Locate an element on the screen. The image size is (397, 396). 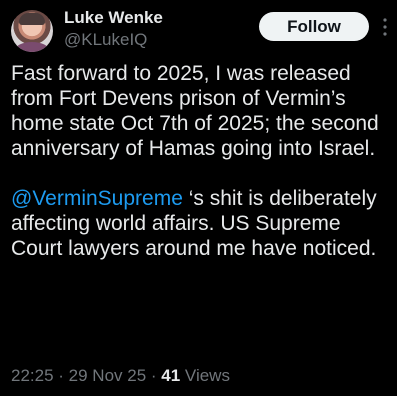
more-icon is located at coordinates (385, 27).